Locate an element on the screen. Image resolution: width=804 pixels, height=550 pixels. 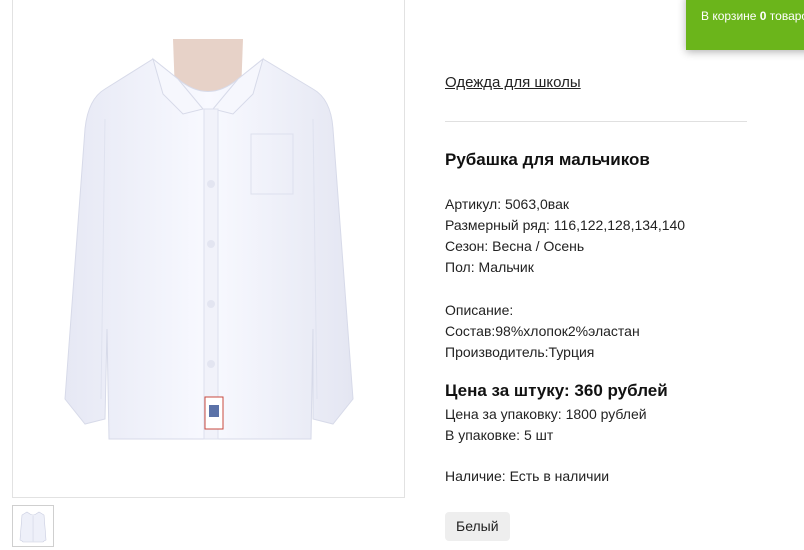
cart-suffix: товаров is located at coordinates (786, 16).